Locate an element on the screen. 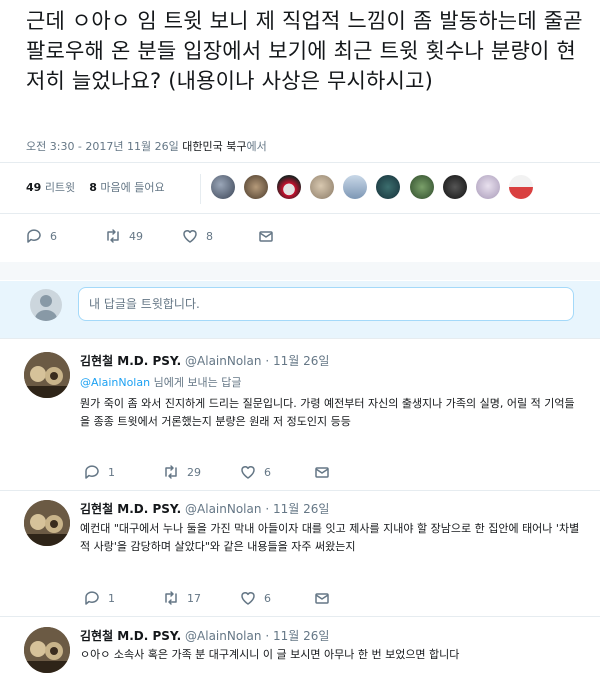 This screenshot has width=600, height=691. likes-label: 마음에 들어요 is located at coordinates (132, 187).